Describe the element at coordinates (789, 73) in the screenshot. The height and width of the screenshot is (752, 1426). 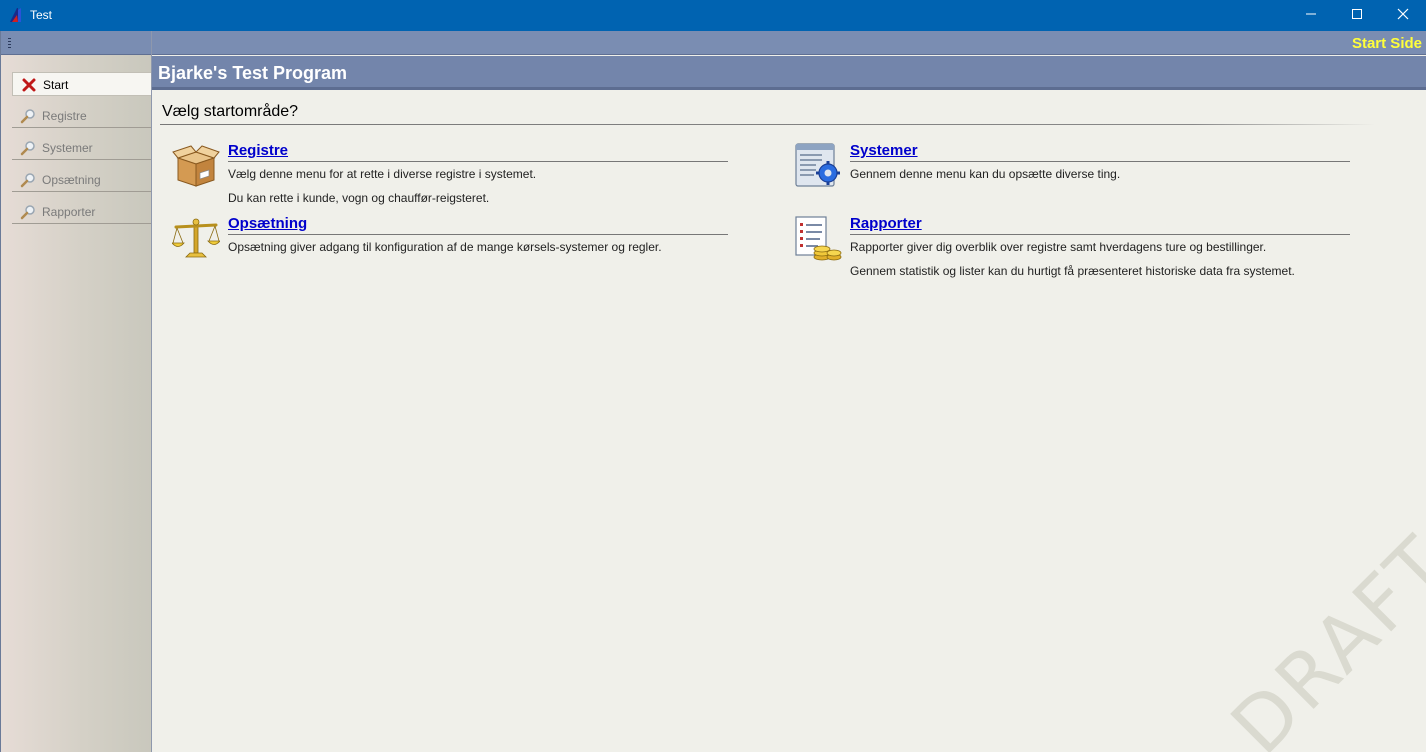
I see `app-banner: Bjarke's Test Program` at that location.